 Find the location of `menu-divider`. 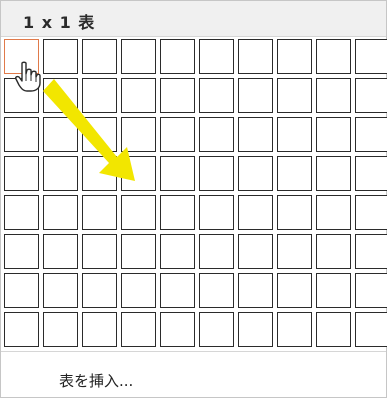

menu-divider is located at coordinates (193, 351).